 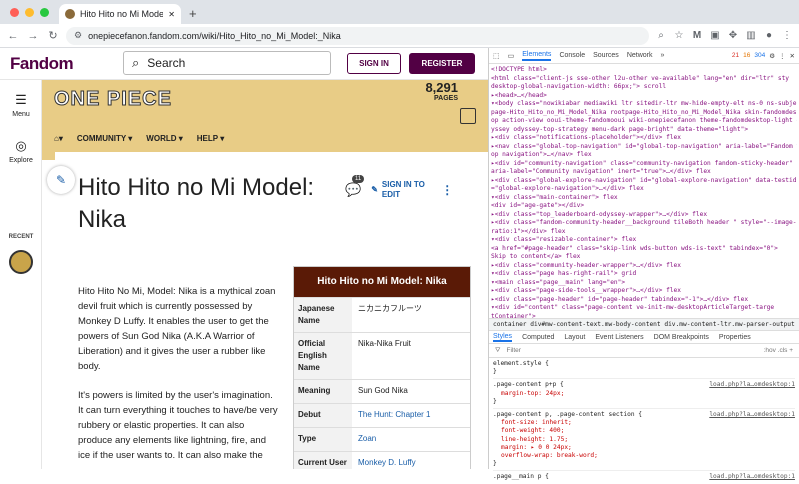 What do you see at coordinates (644, 232) in the screenshot?
I see `dom-node-line: ratio:1"></div> flex` at bounding box center [644, 232].